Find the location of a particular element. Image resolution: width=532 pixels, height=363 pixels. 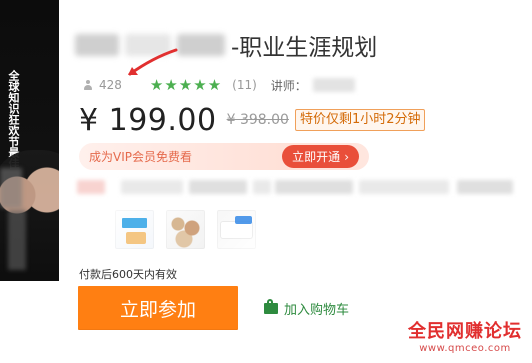

join-button-label: 立即参加 is located at coordinates (157, 309).